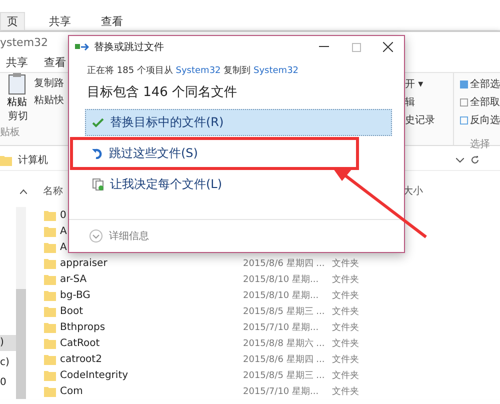  I want to click on details-toggle: 详细信息, so click(129, 236).